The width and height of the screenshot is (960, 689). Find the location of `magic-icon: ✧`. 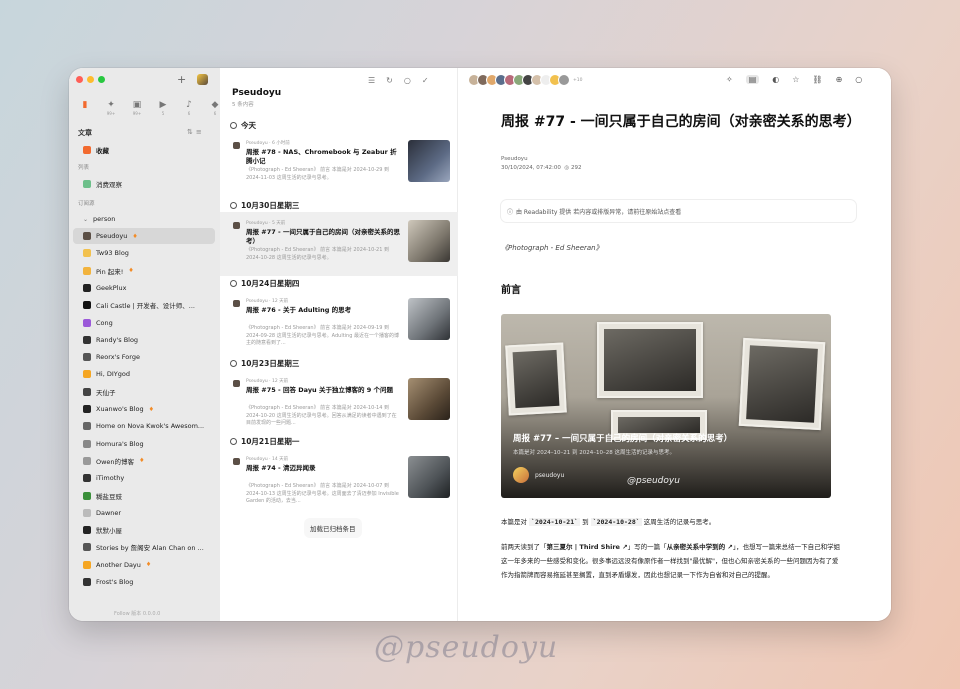

magic-icon: ✧ is located at coordinates (729, 79).